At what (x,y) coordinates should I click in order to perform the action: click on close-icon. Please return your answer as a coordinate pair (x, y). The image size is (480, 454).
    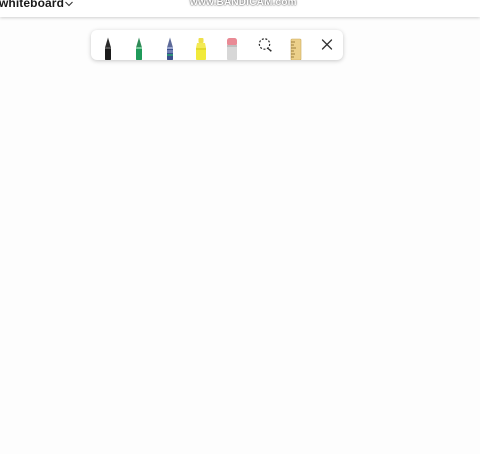
    Looking at the image, I should click on (327, 44).